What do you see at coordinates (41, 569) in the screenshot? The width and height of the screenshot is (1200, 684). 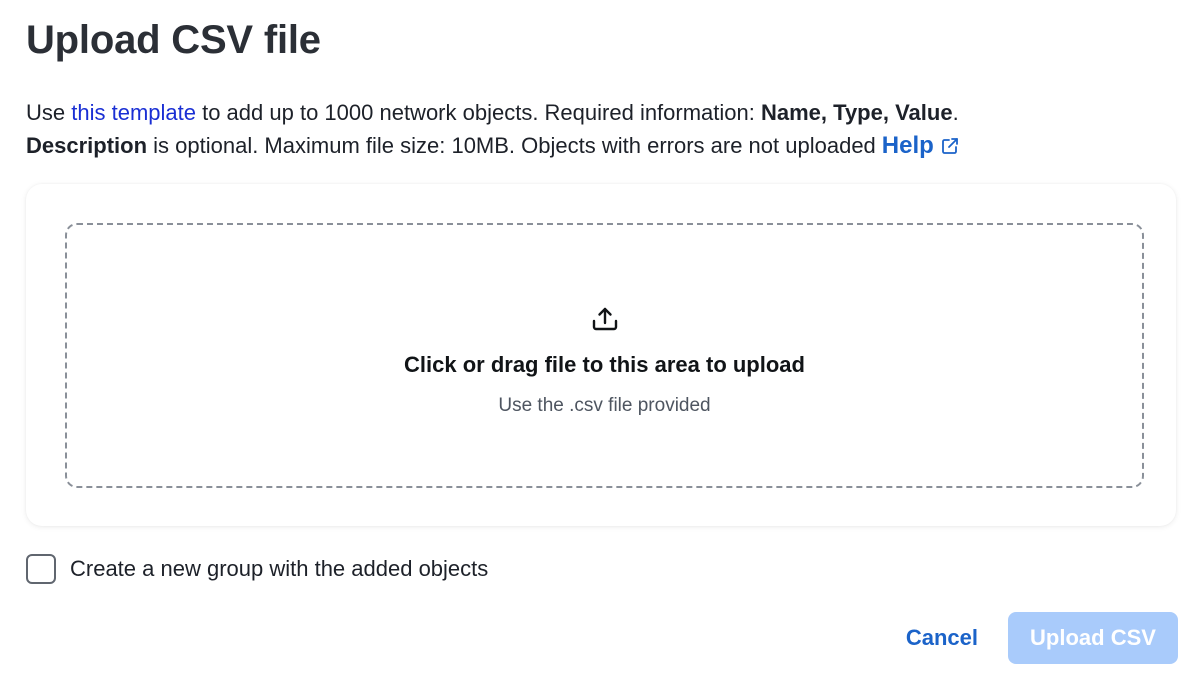 I see `create-group-checkbox` at bounding box center [41, 569].